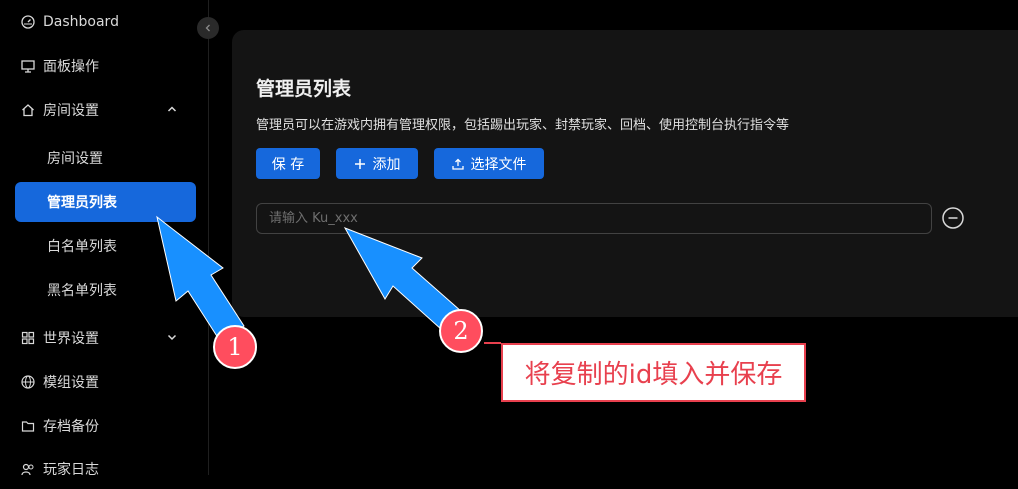 Image resolution: width=1018 pixels, height=489 pixels. I want to click on sidebar-item-label: 面板操作, so click(71, 67).